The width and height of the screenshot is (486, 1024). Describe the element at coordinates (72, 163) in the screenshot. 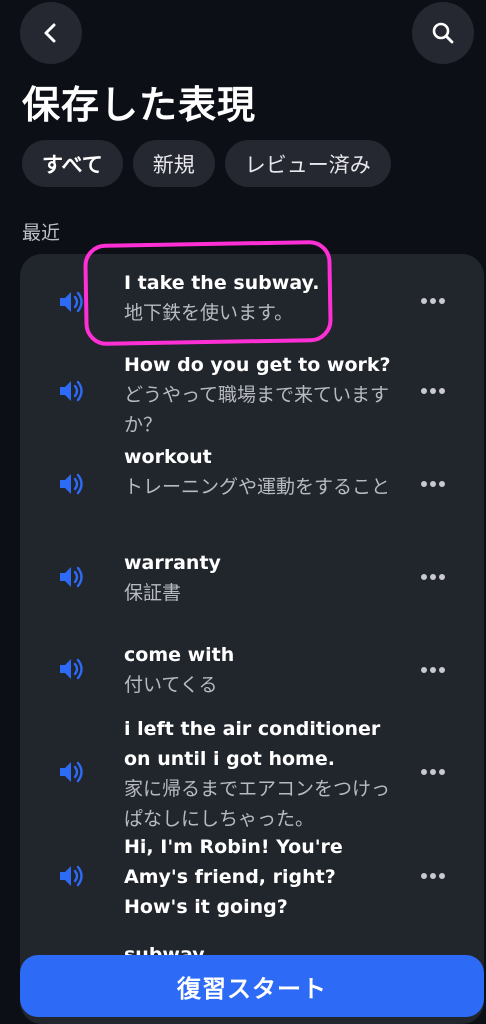

I see `filter-all: すべて` at that location.